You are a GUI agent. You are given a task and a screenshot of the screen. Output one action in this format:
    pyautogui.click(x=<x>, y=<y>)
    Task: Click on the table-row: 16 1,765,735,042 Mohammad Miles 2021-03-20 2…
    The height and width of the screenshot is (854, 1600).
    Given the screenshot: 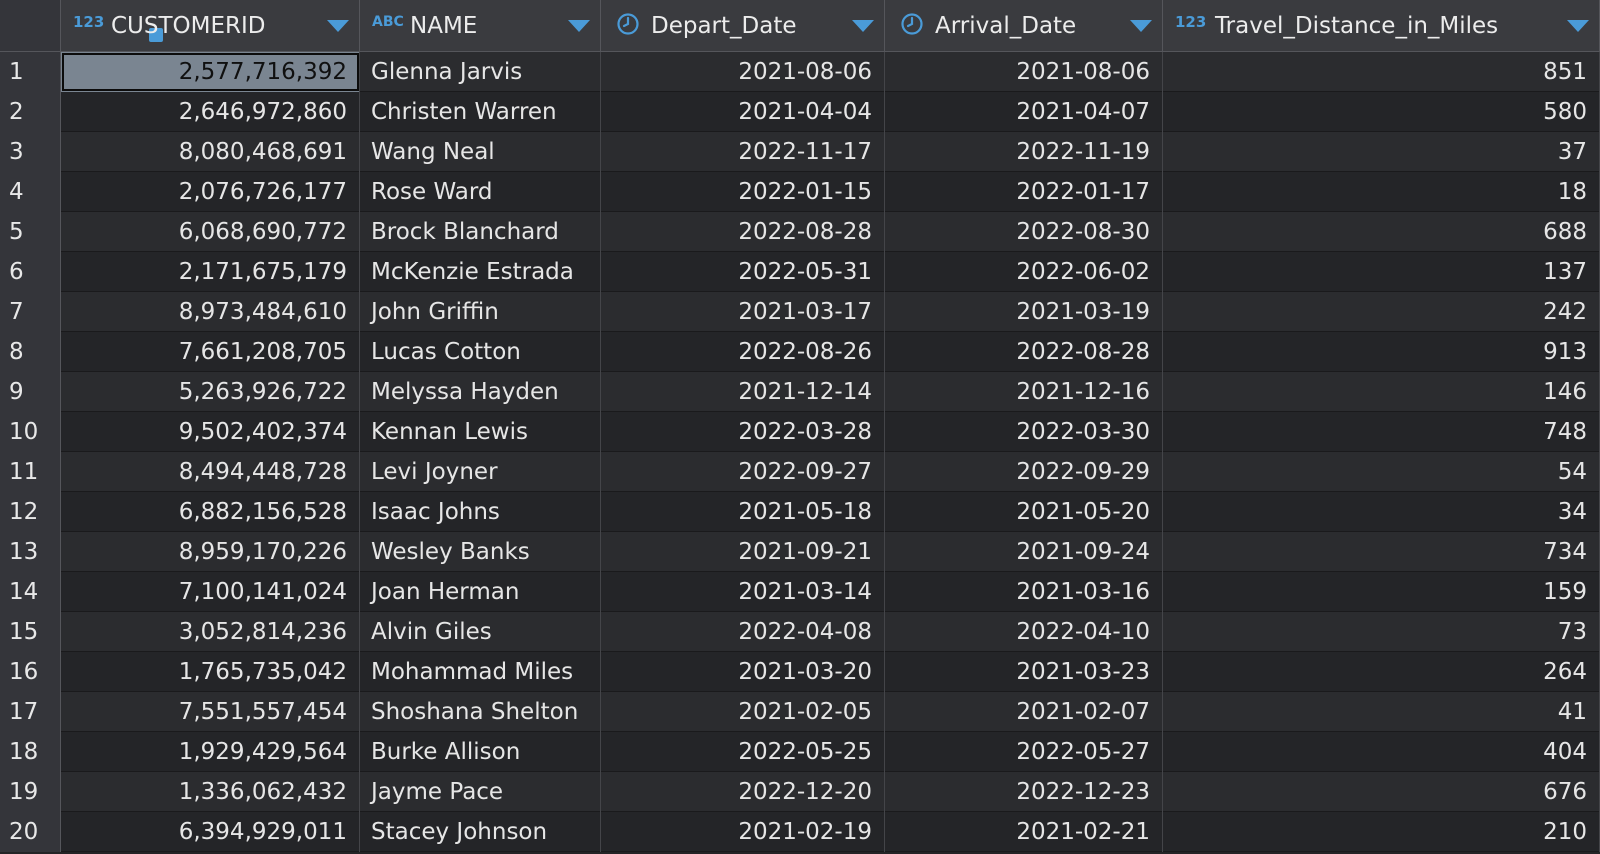 What is the action you would take?
    pyautogui.click(x=800, y=672)
    